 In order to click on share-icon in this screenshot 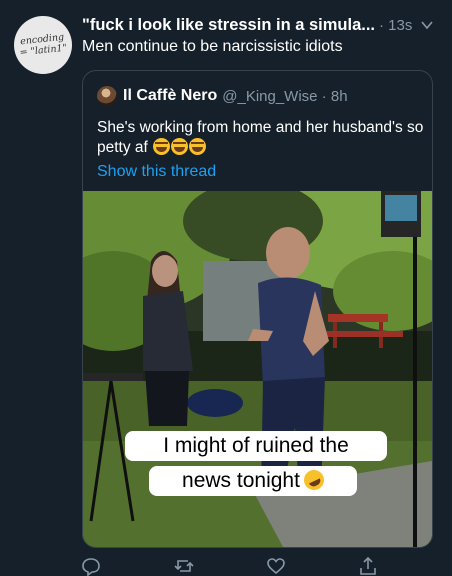, I will do `click(368, 566)`.